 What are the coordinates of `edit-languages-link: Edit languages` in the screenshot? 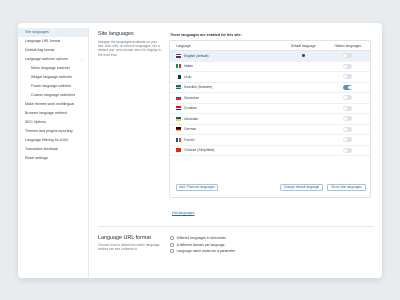 It's located at (183, 213).